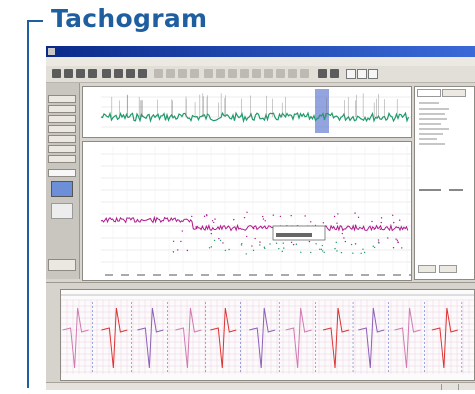 This screenshot has height=394, width=475. Describe the element at coordinates (62, 173) in the screenshot. I see `sidebar-button-selected` at that location.